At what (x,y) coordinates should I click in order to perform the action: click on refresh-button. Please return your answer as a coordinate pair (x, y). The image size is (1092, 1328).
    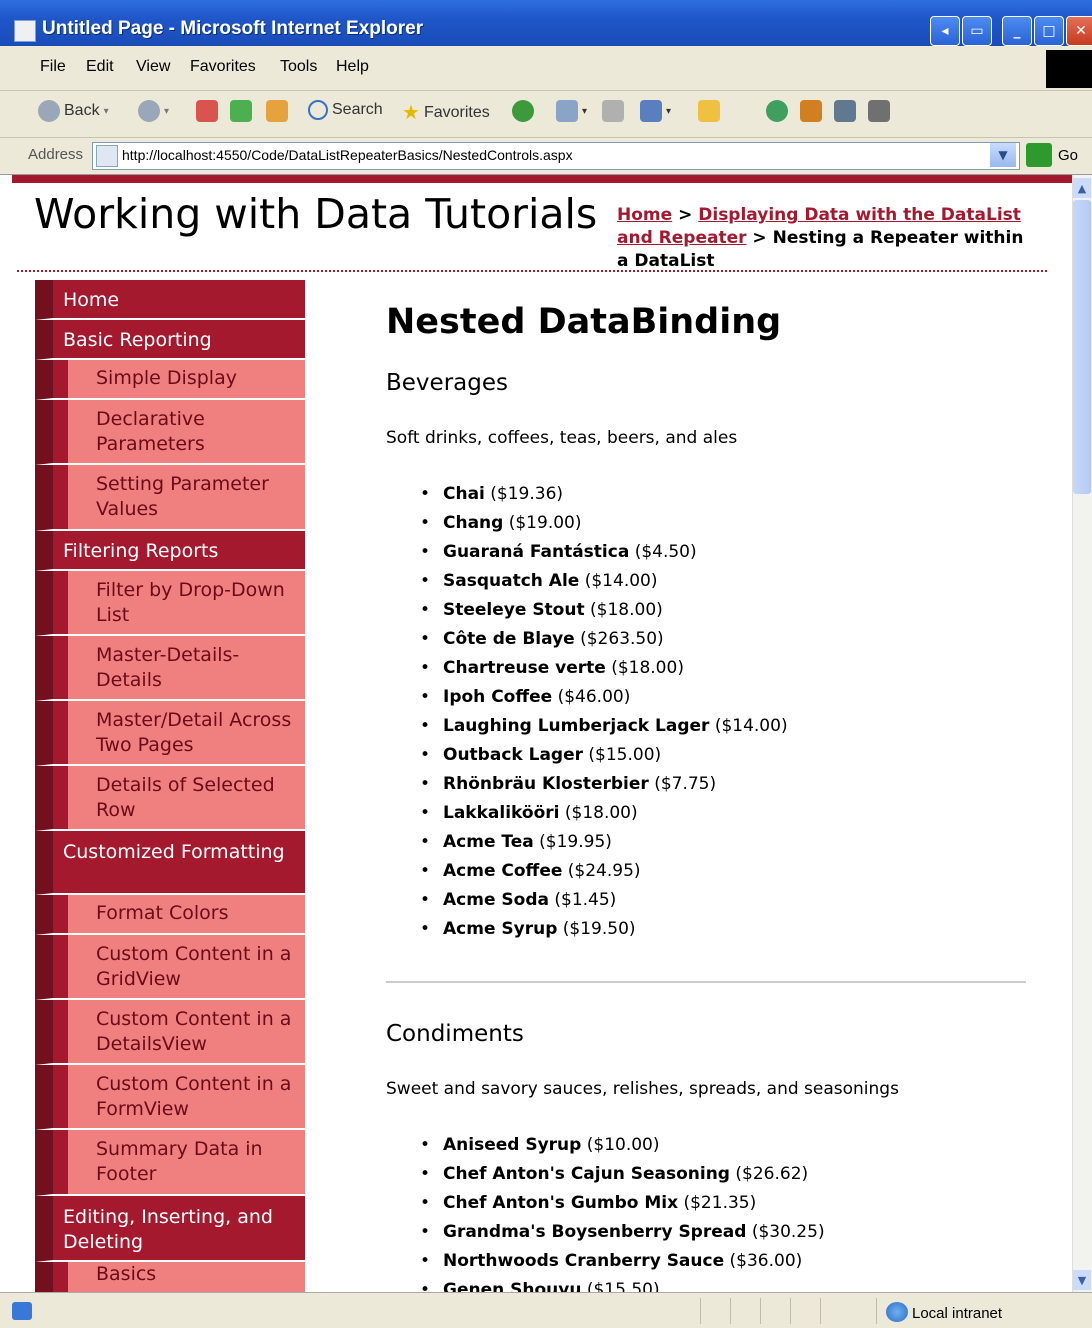
    Looking at the image, I should click on (241, 111).